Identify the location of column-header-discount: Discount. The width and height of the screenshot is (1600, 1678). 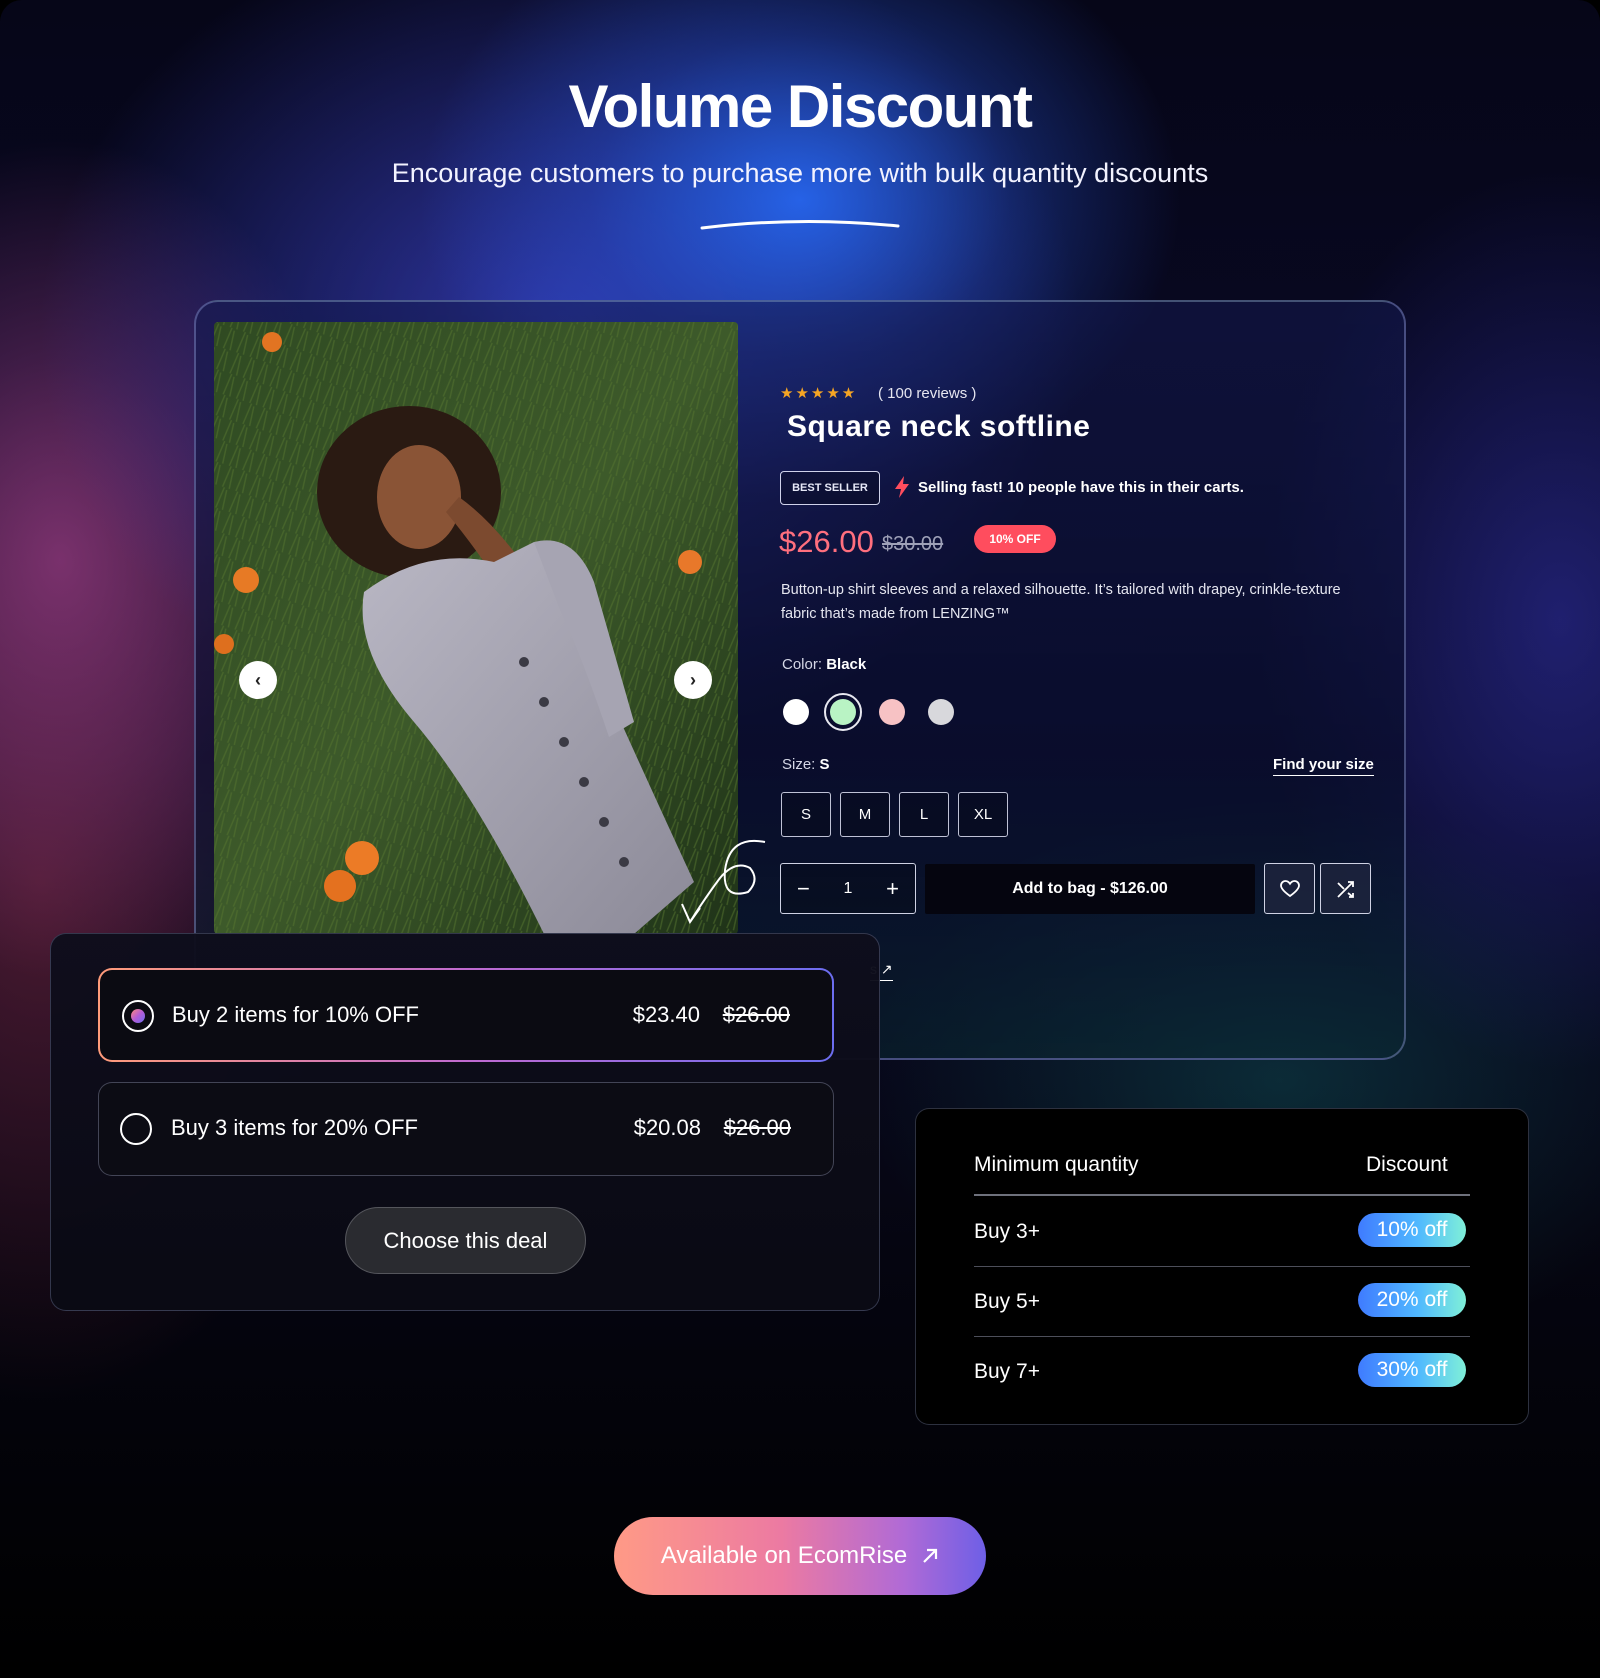
(1407, 1164).